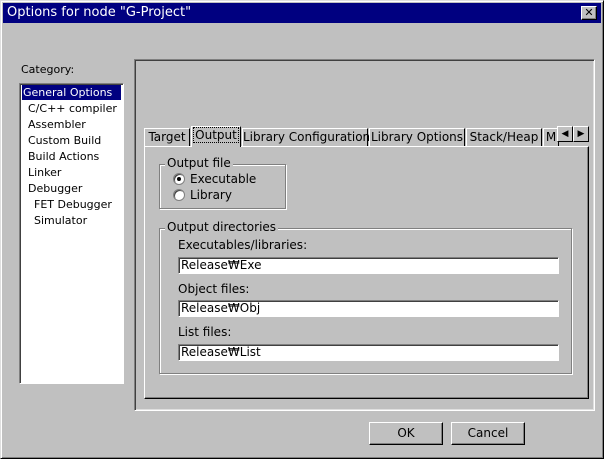 This screenshot has height=459, width=604. I want to click on tab-library-configuration-label: Library Configuration, so click(307, 137).